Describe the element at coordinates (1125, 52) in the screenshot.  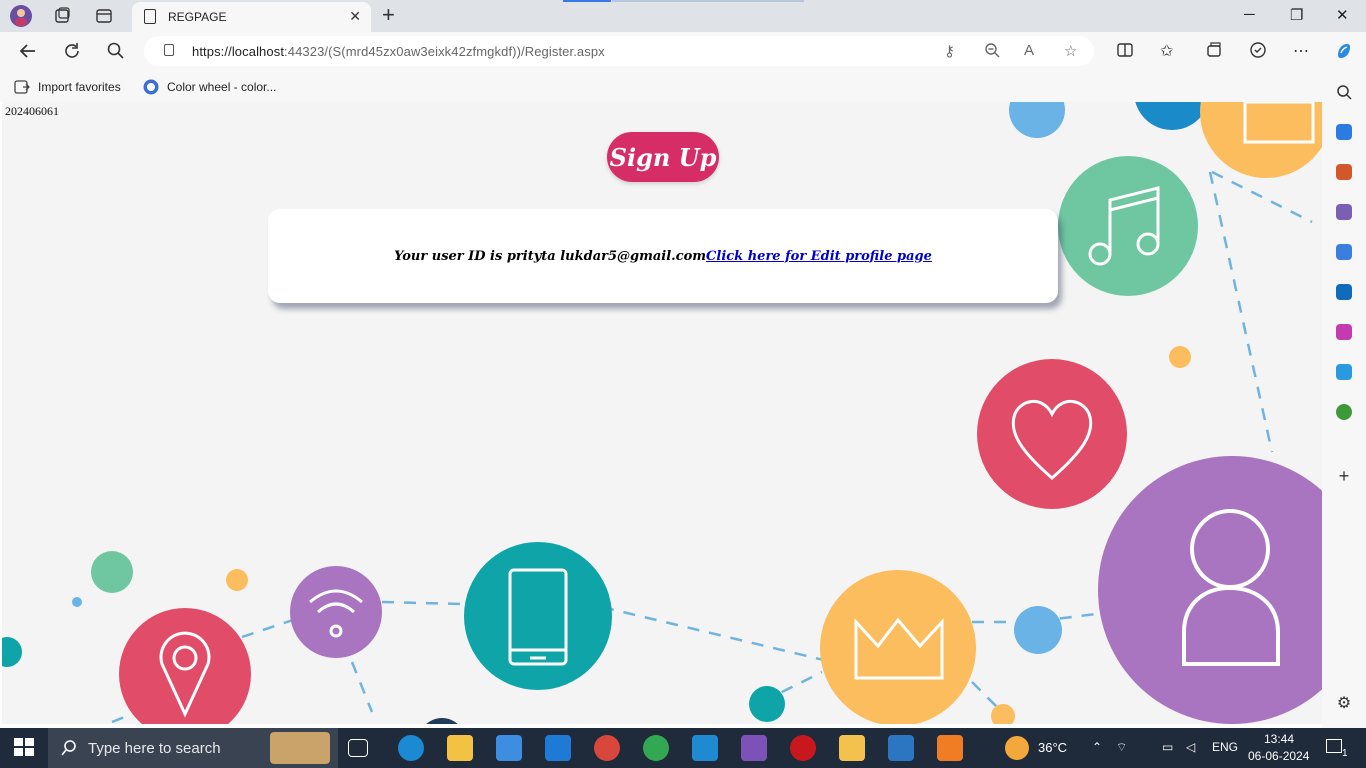
I see `split-screen-icon` at that location.